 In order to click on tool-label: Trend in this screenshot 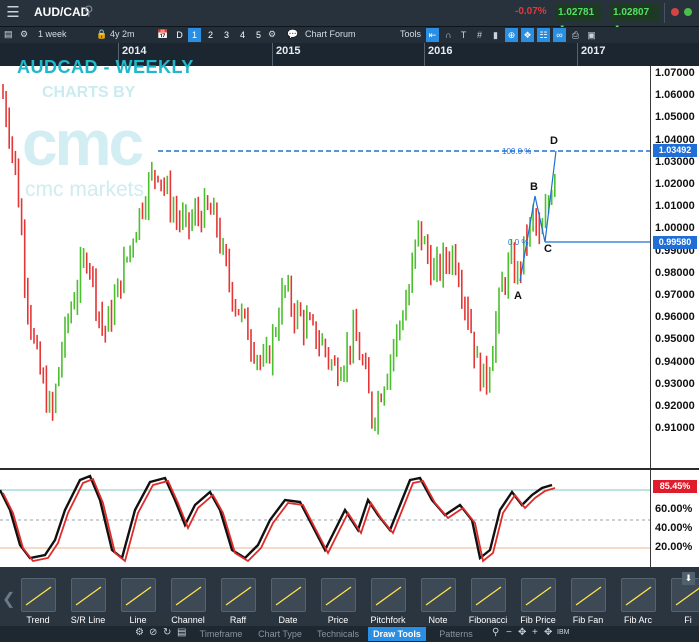, I will do `click(38, 620)`.